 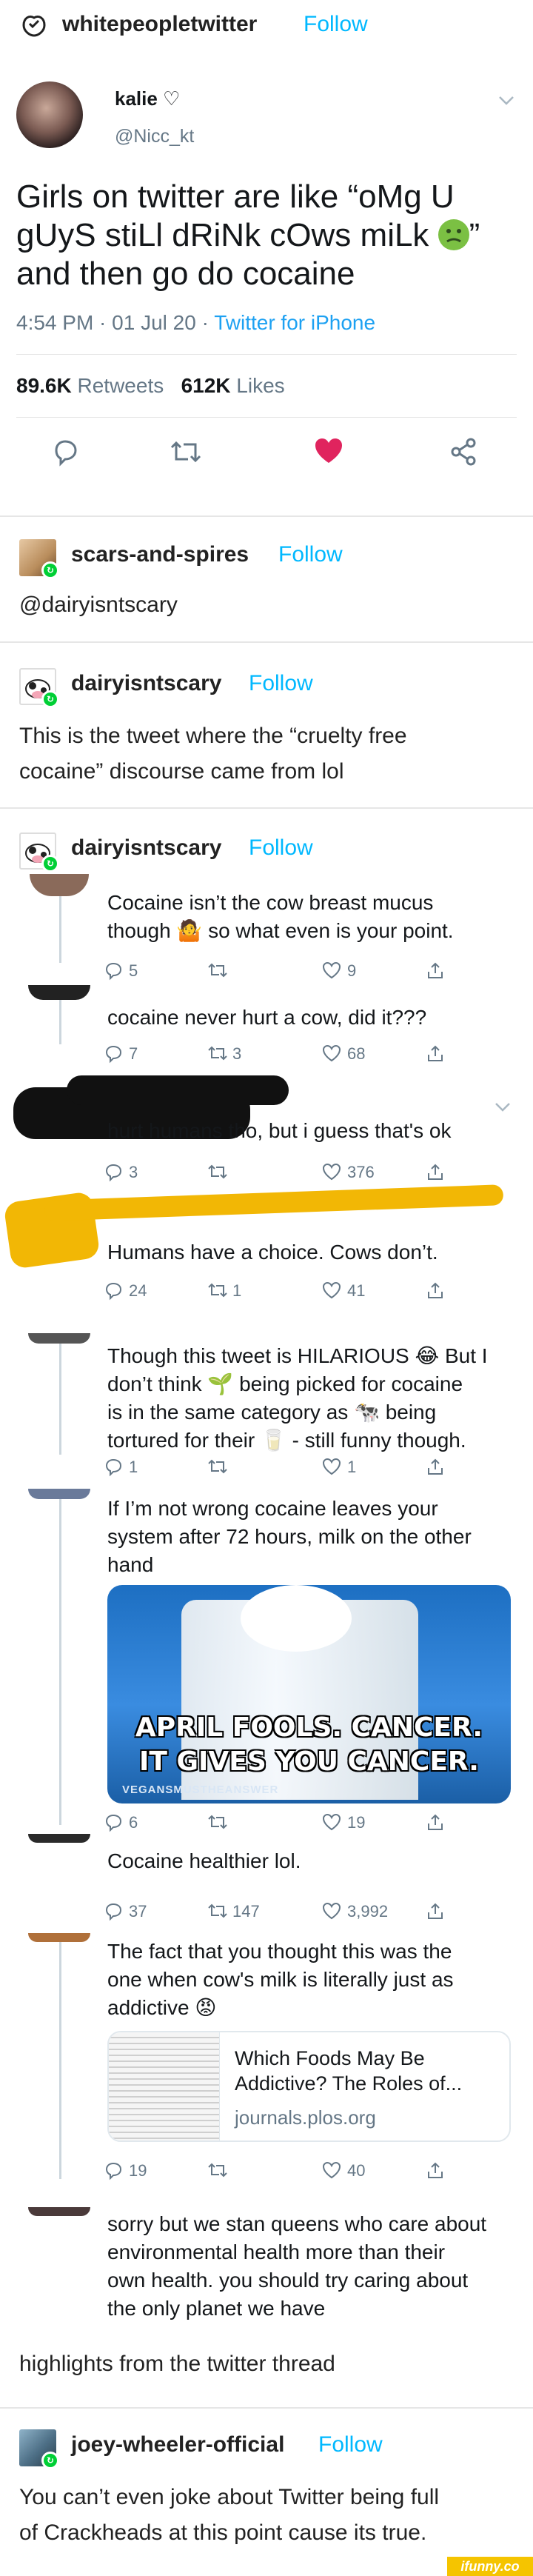 What do you see at coordinates (133, 971) in the screenshot?
I see `thread-reply-count: 5` at bounding box center [133, 971].